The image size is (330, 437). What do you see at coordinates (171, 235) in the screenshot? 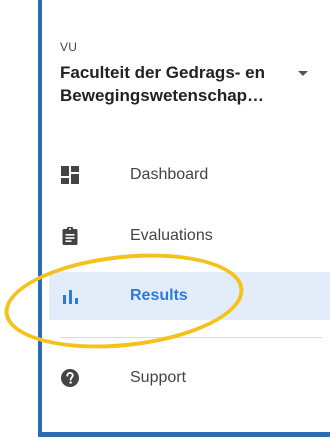
I see `nav-item-label: Evaluations` at bounding box center [171, 235].